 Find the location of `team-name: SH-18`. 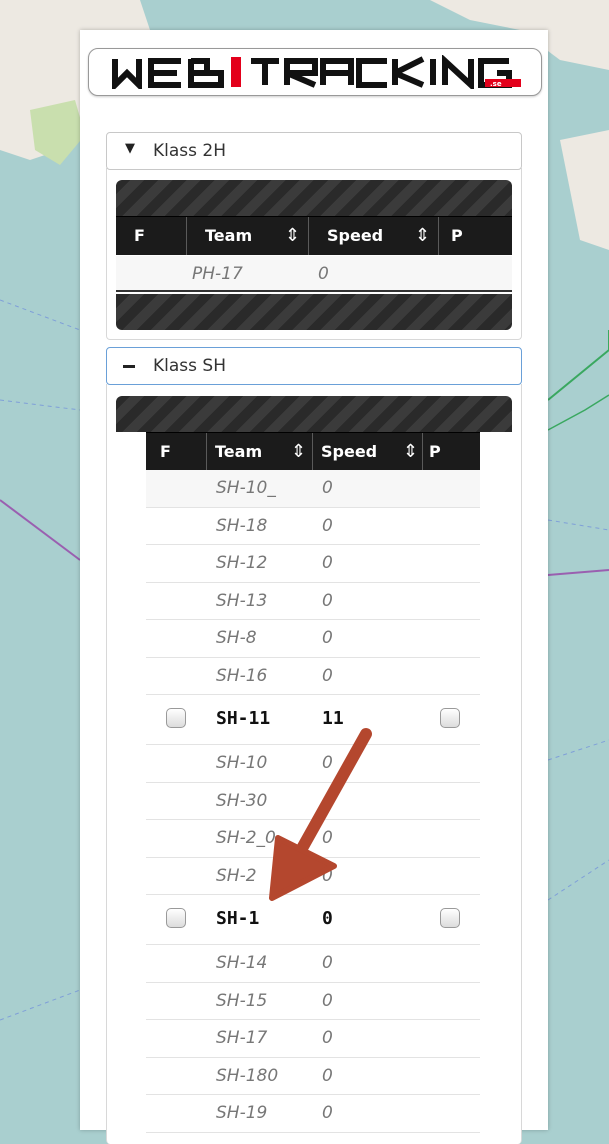

team-name: SH-18 is located at coordinates (242, 525).